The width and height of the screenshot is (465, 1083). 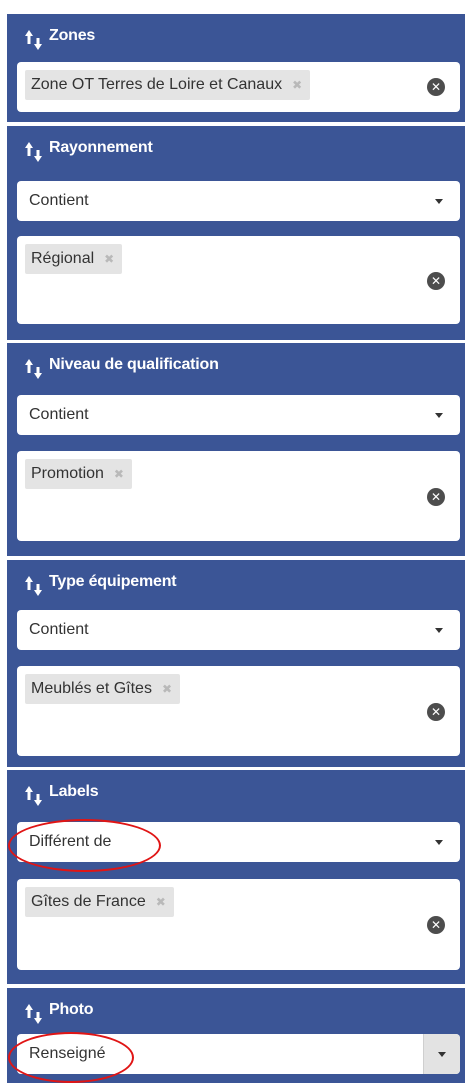 What do you see at coordinates (91, 688) in the screenshot?
I see `tag-label: Meublés et Gîtes` at bounding box center [91, 688].